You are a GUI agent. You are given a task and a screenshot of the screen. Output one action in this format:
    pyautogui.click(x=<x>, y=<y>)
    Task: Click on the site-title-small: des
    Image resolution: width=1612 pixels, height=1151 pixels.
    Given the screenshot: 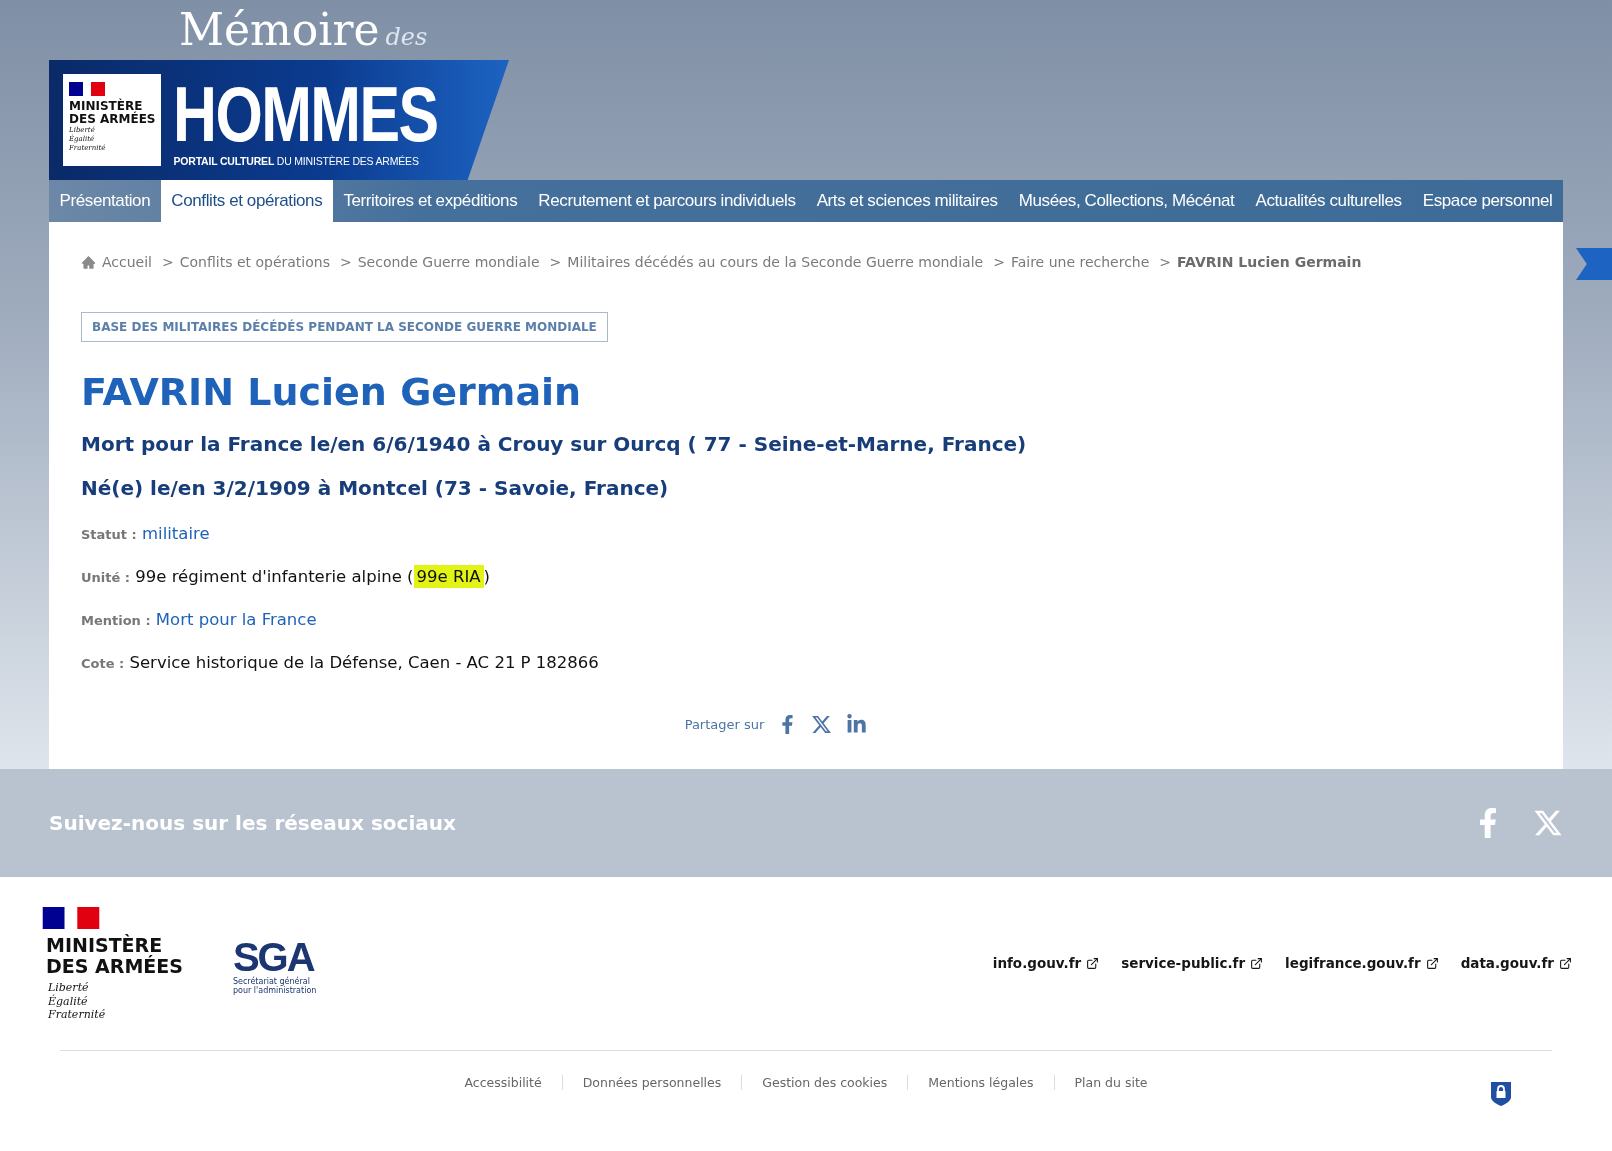 What is the action you would take?
    pyautogui.click(x=406, y=37)
    